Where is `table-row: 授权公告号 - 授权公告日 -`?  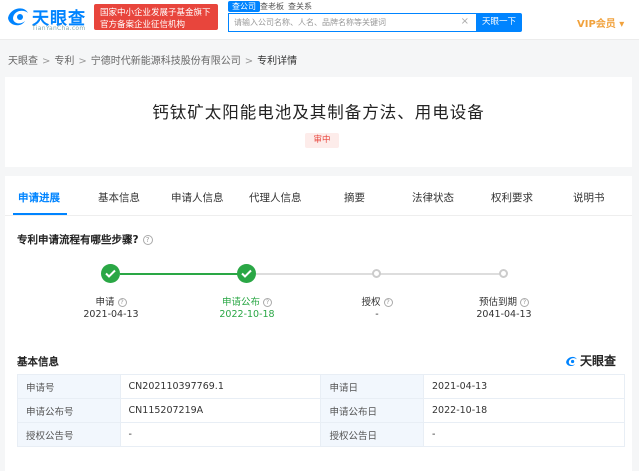 table-row: 授权公告号 - 授权公告日 - is located at coordinates (321, 434).